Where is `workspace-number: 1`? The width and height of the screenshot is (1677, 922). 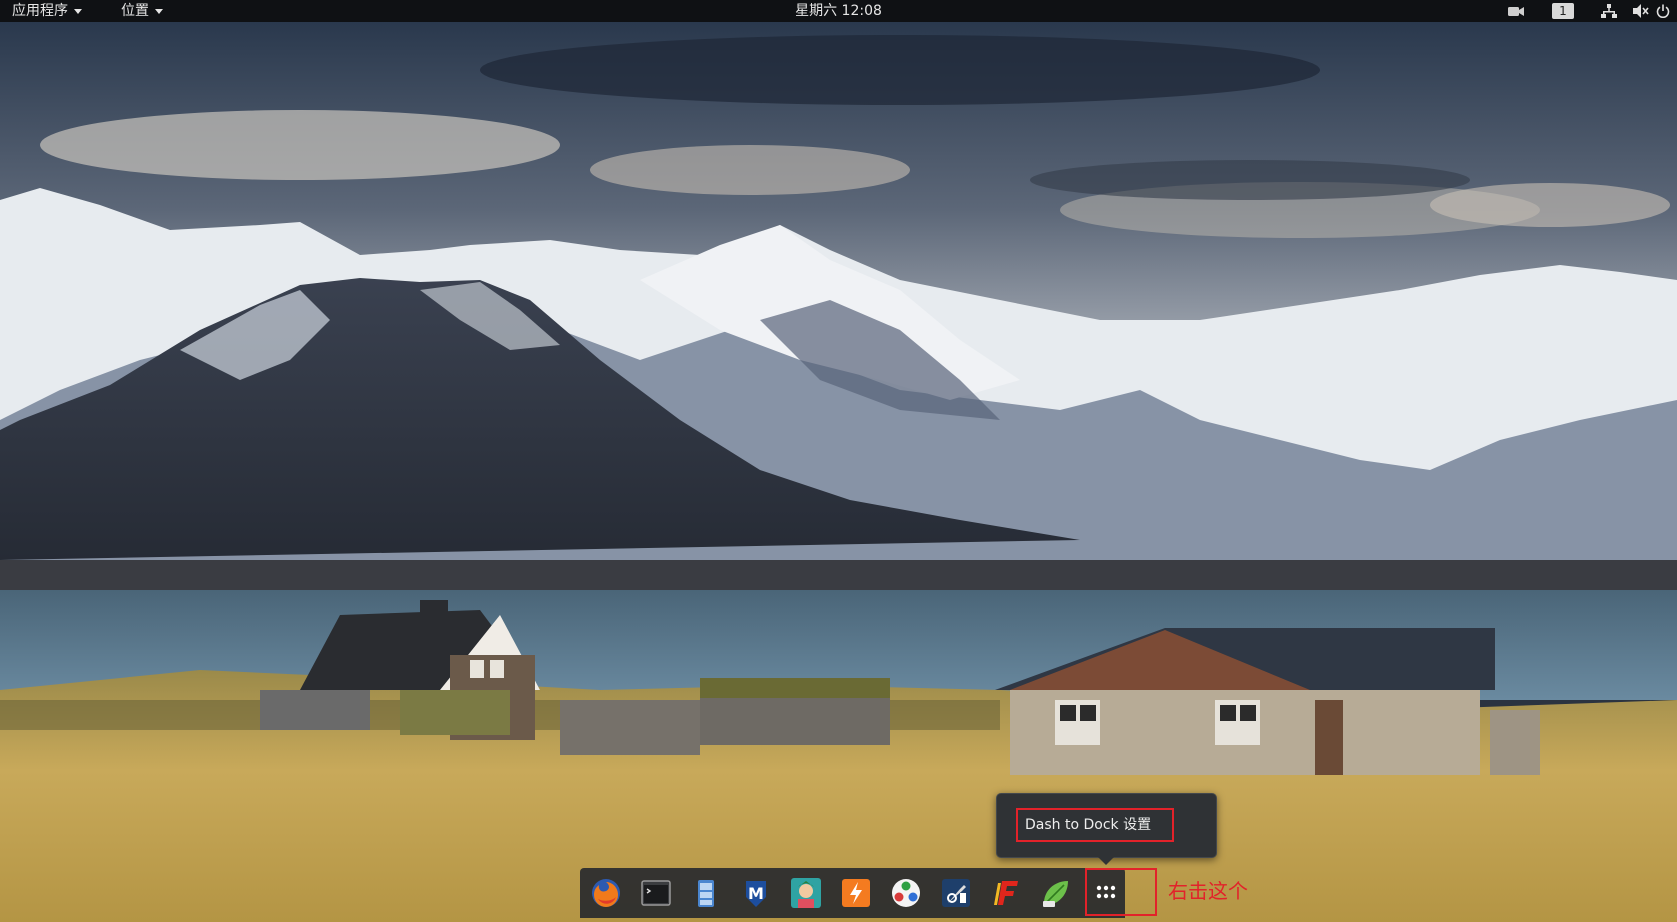
workspace-number: 1 is located at coordinates (1563, 11).